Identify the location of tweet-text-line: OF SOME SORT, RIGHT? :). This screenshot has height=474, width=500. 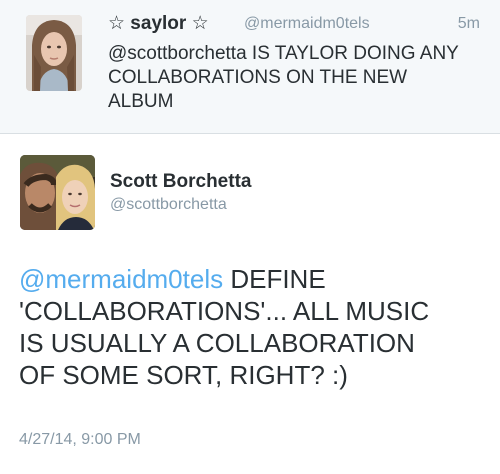
(183, 375).